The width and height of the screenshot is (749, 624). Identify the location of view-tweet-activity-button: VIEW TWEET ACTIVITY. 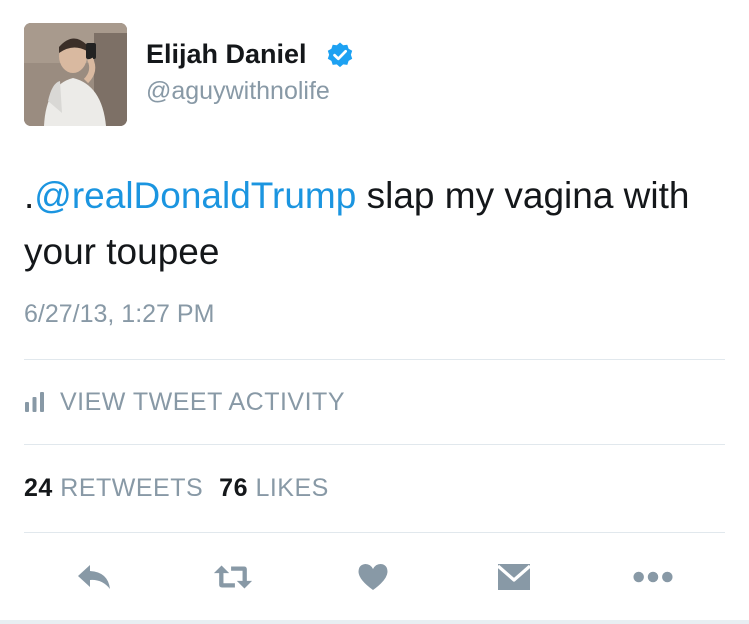
(184, 402).